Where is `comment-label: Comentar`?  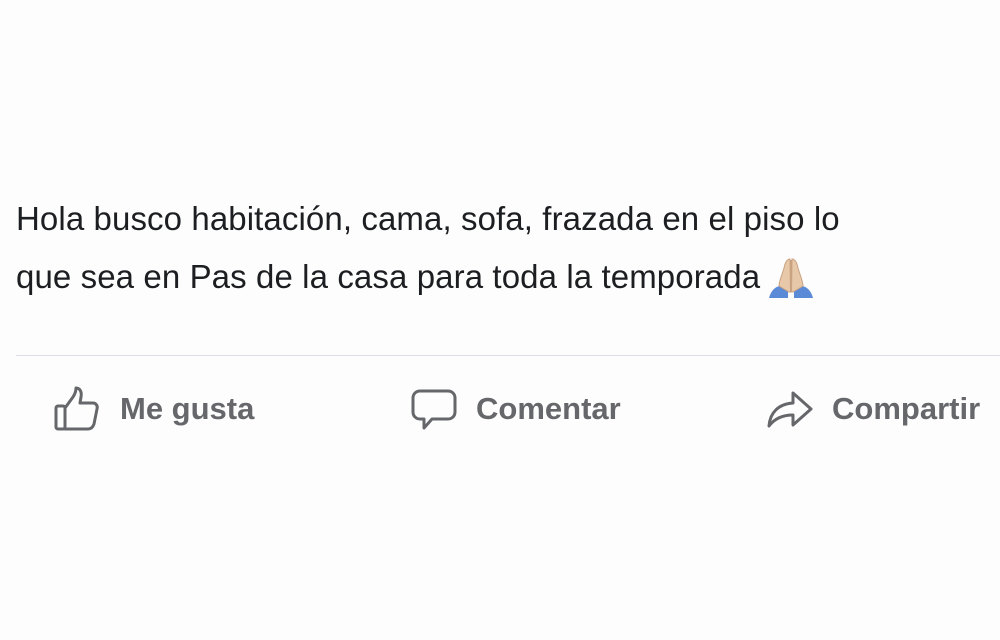 comment-label: Comentar is located at coordinates (548, 408).